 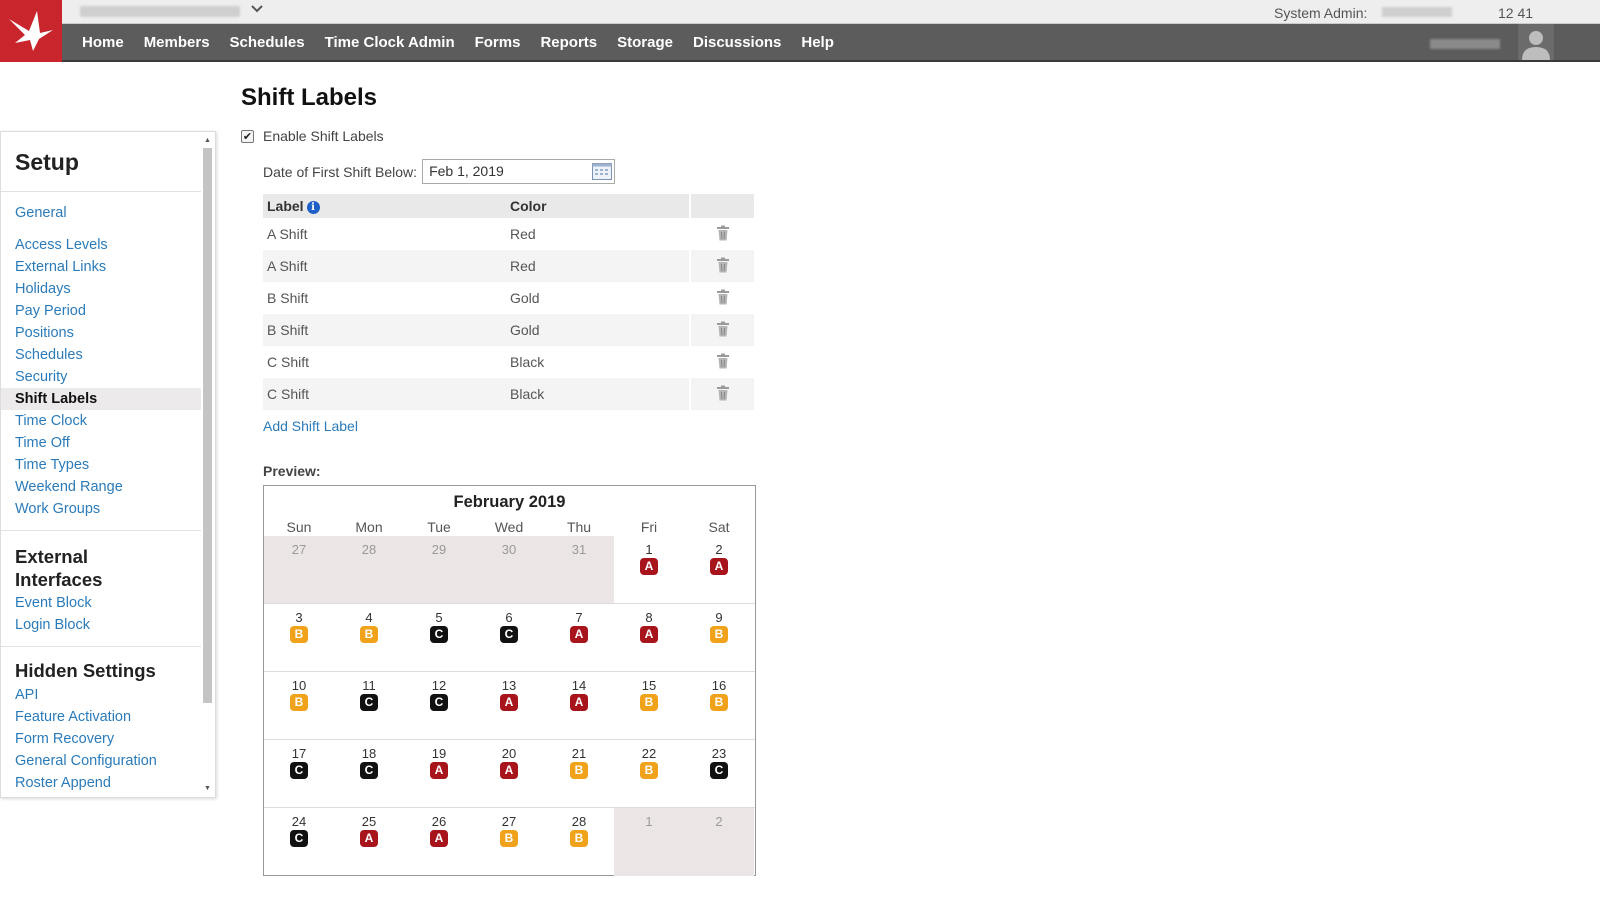 I want to click on sidebar-item-schedules: Schedules, so click(x=101, y=355).